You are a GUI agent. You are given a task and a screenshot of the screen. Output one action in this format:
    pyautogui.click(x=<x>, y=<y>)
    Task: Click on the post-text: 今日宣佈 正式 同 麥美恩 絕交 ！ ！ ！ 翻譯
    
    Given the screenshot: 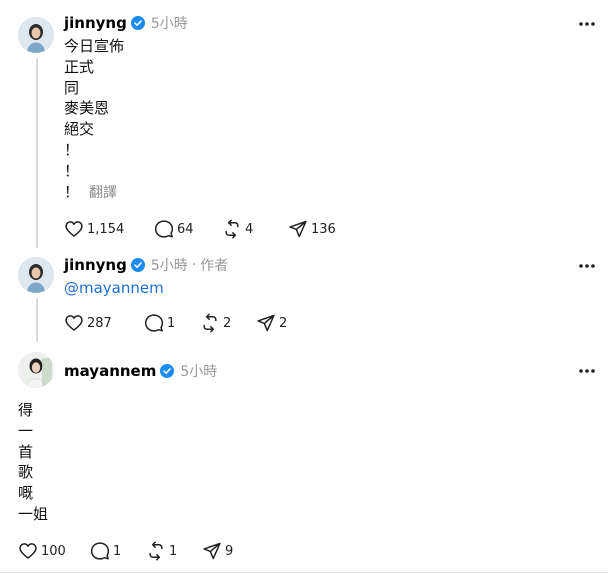 What is the action you would take?
    pyautogui.click(x=94, y=119)
    